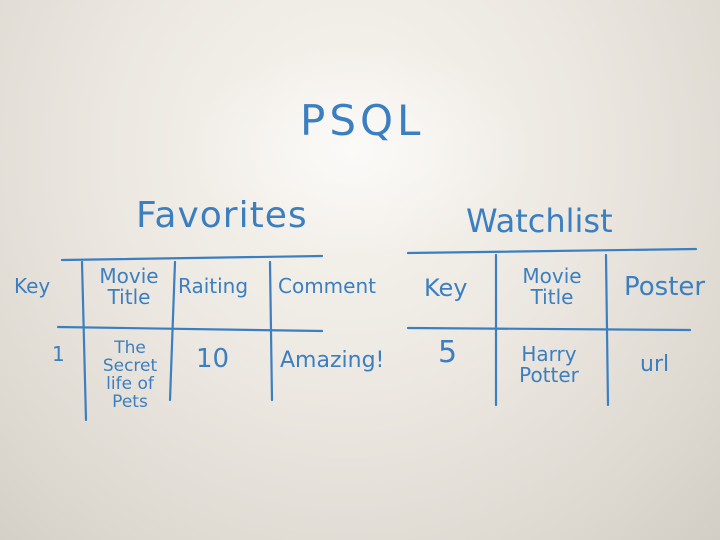 This screenshot has width=720, height=540. I want to click on watchlist-cell-movie-title: Harry Potter, so click(549, 364).